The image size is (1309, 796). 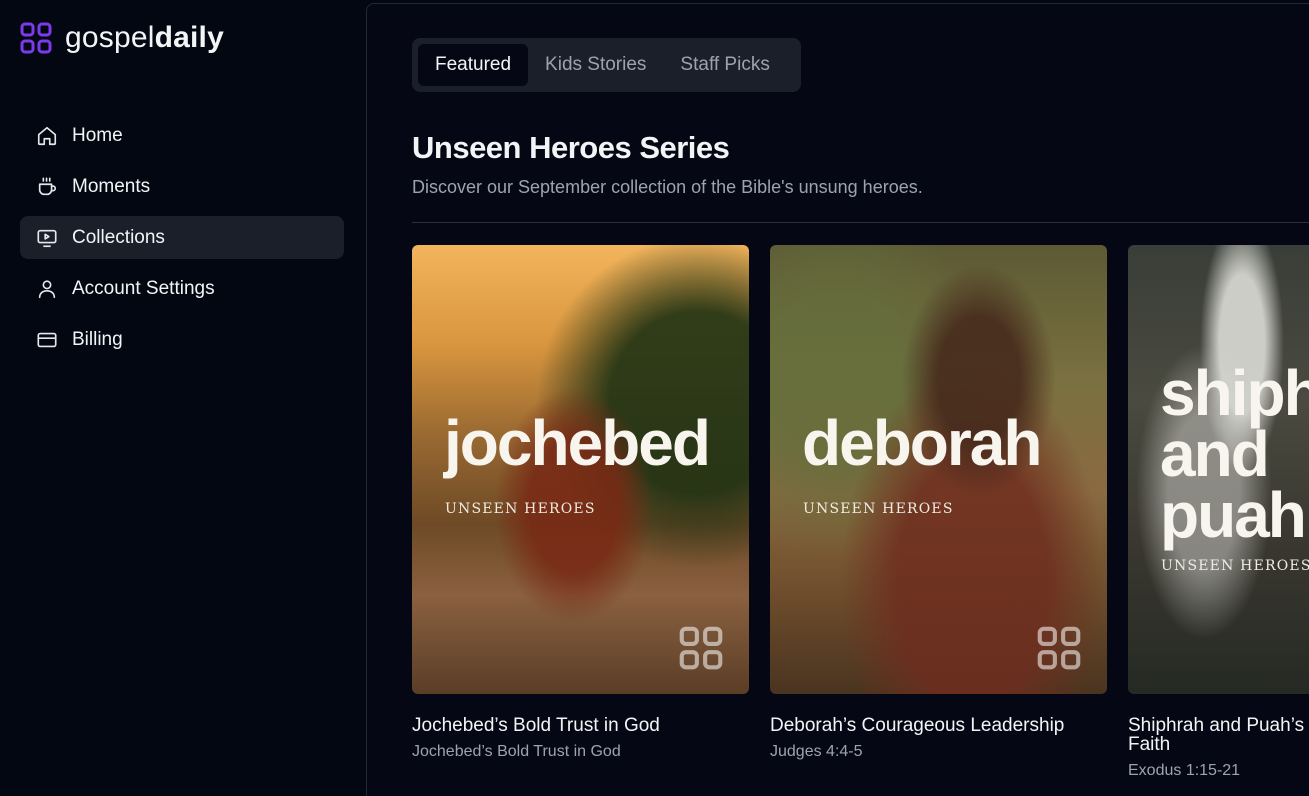 I want to click on card-title: Shiphrah and Puah’s Faith, so click(x=1218, y=735).